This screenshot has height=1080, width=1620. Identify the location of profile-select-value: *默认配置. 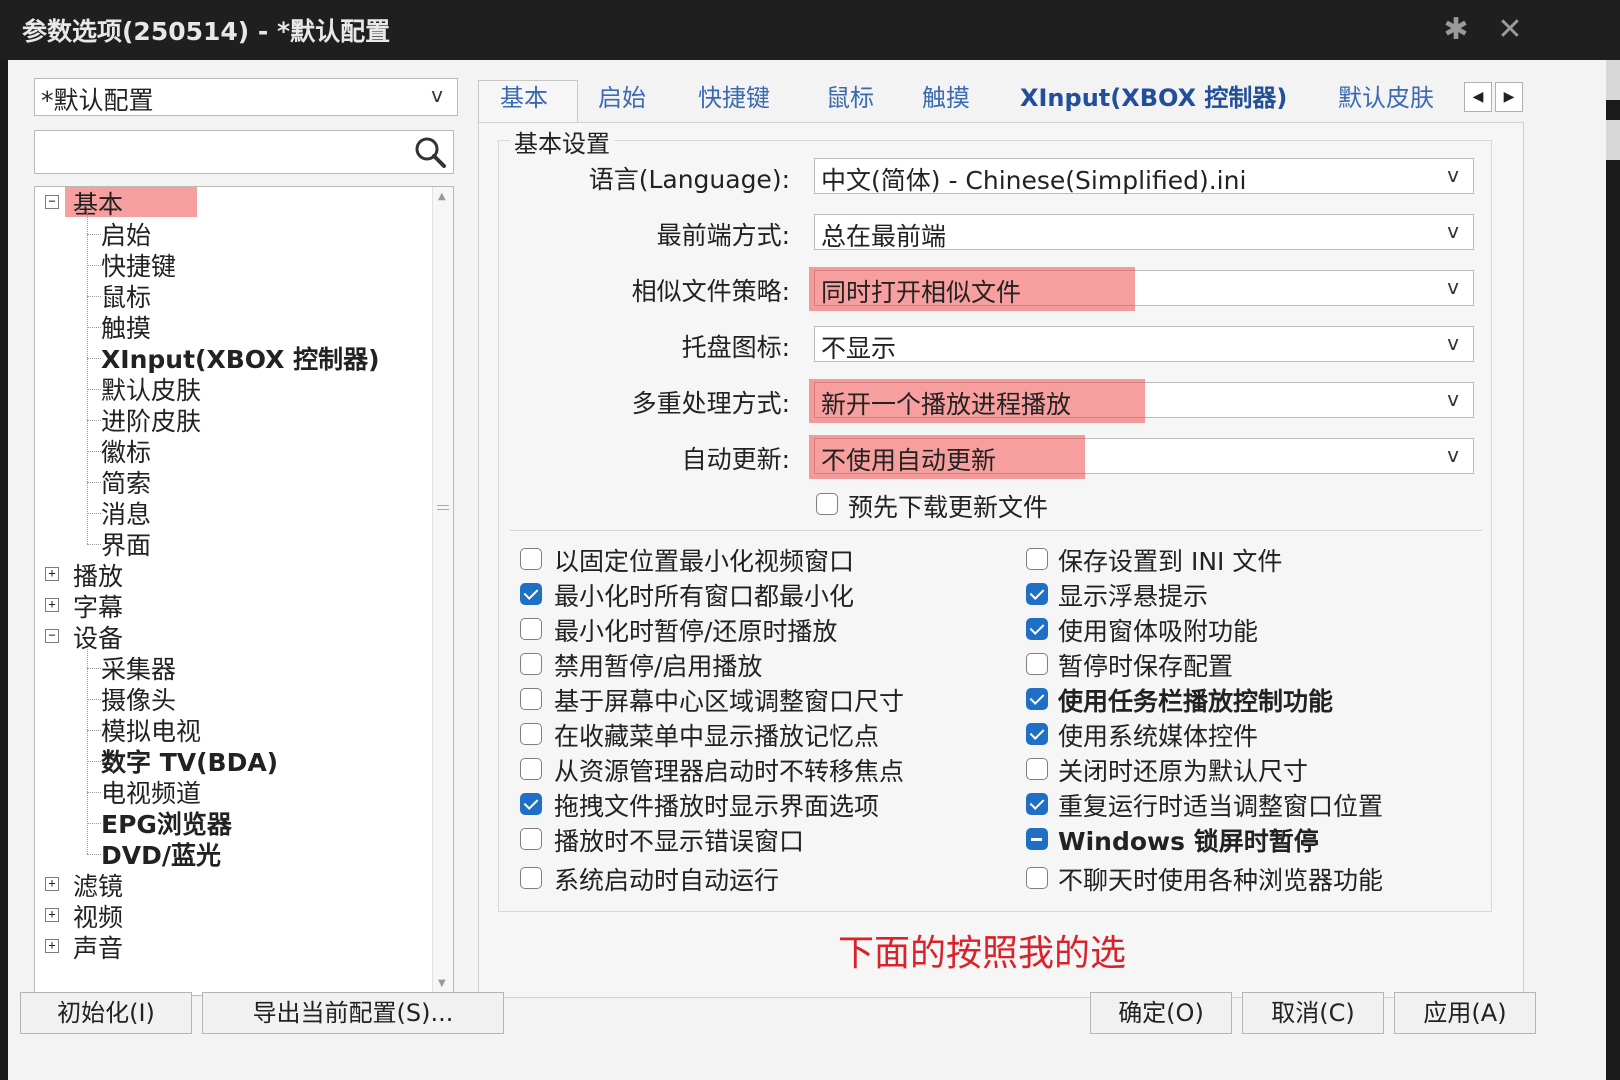
(97, 100).